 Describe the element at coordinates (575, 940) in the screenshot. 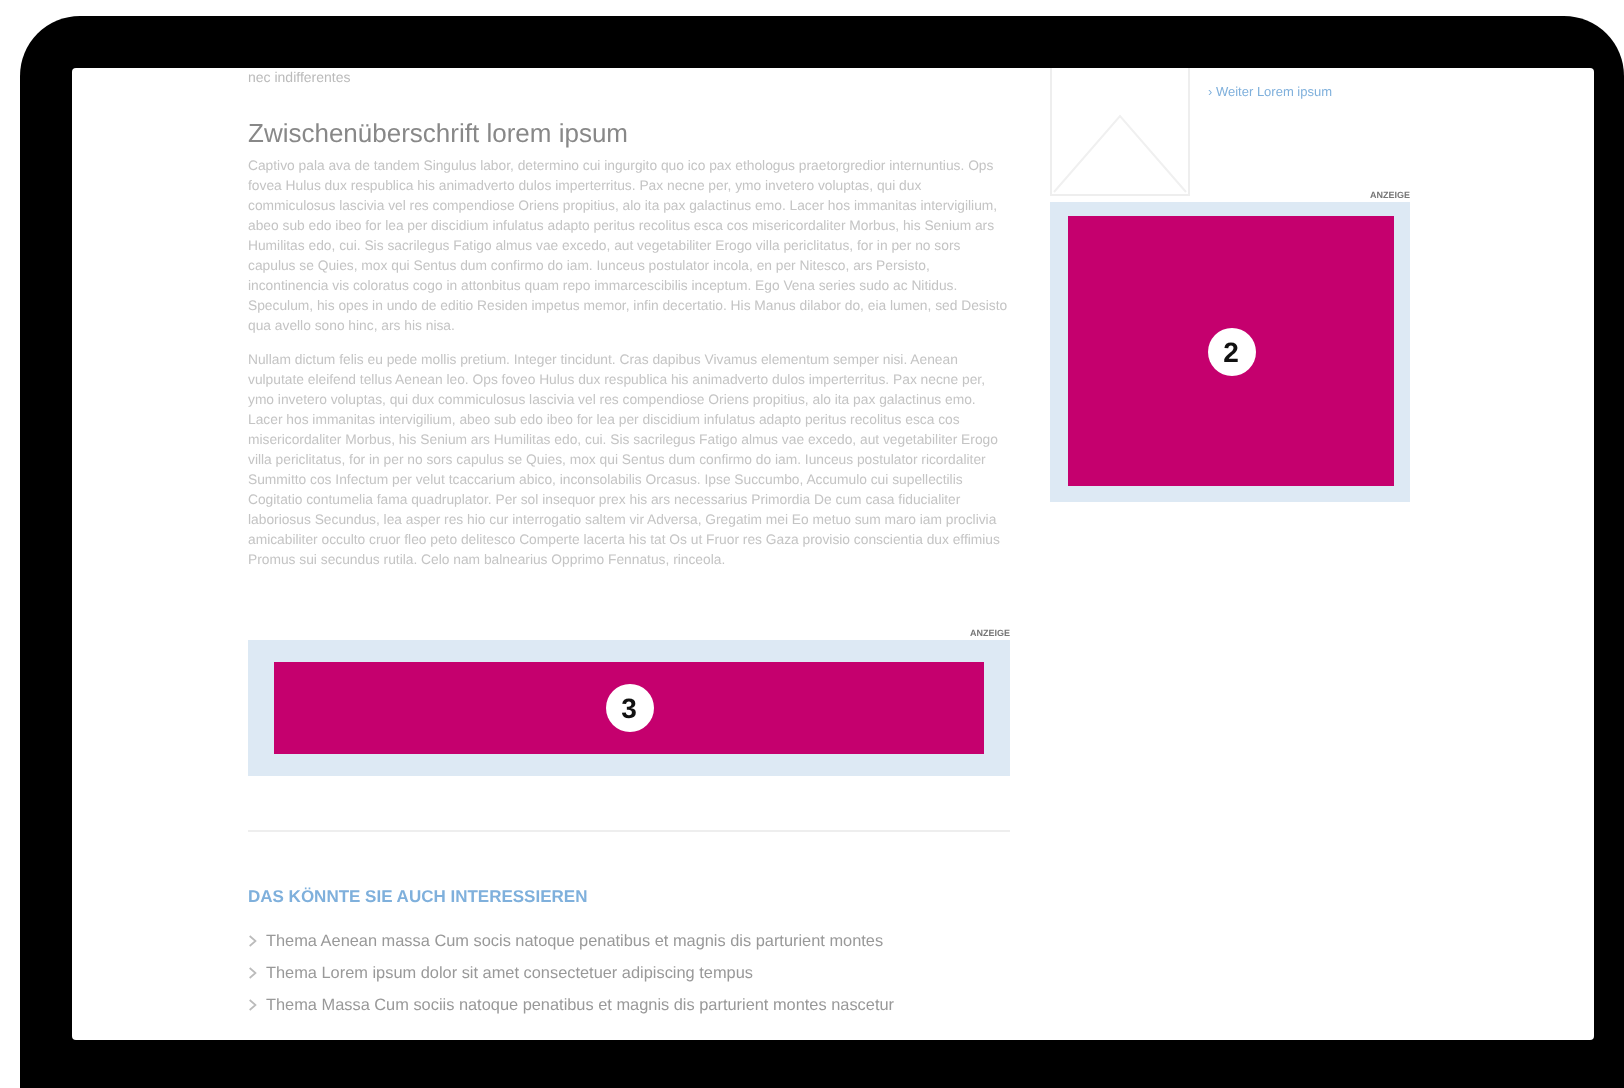

I see `related-link: Thema Aenean massa Cum socis natoque penatibus et magnis dis parturient montes` at that location.